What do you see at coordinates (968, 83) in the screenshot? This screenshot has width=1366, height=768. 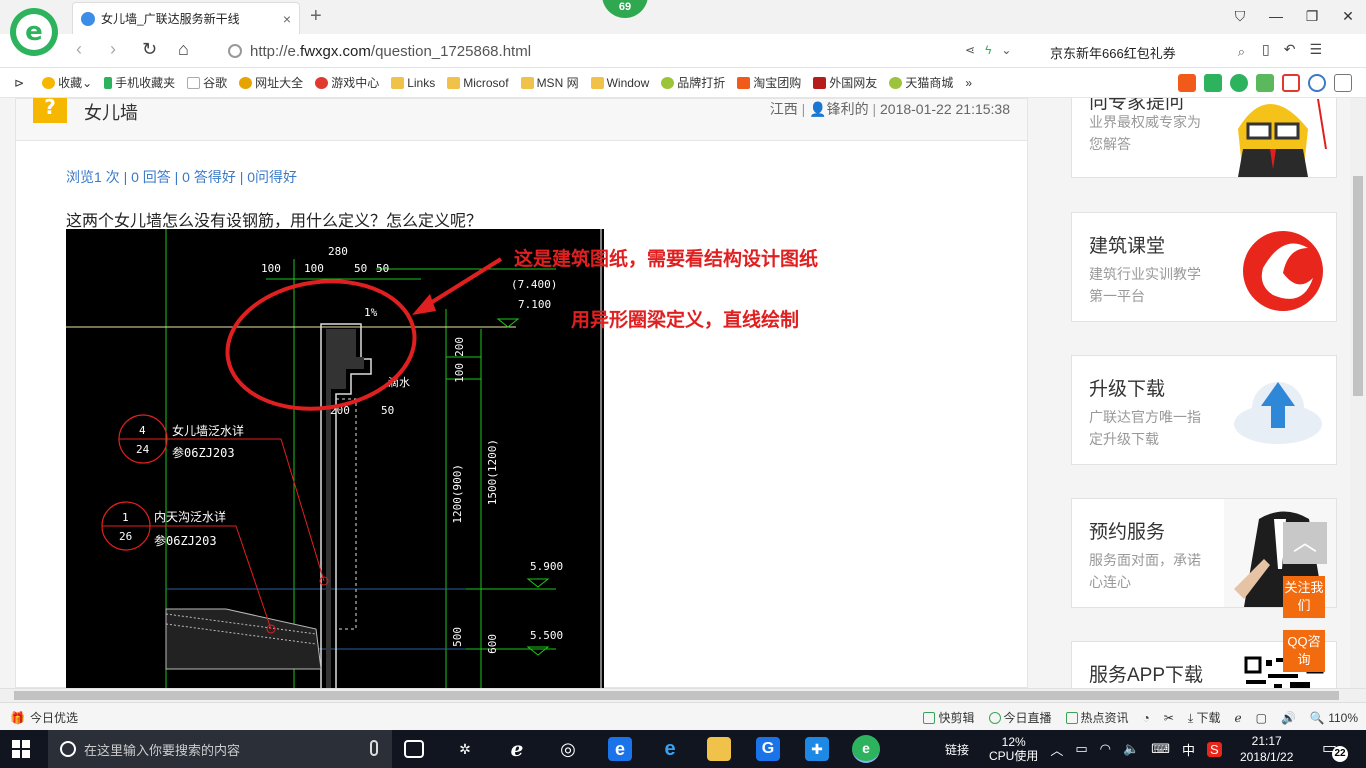 I see `bookmark-more-icon: »` at bounding box center [968, 83].